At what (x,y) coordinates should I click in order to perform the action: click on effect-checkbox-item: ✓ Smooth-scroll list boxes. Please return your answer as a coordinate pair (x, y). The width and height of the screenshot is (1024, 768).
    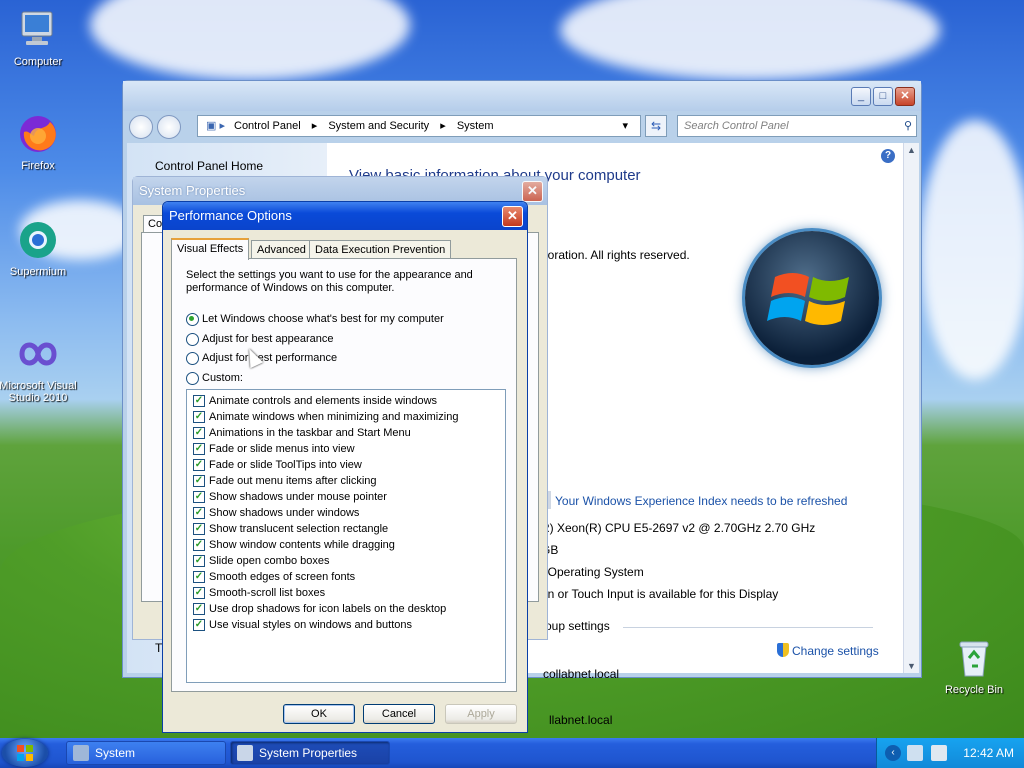
    Looking at the image, I should click on (259, 593).